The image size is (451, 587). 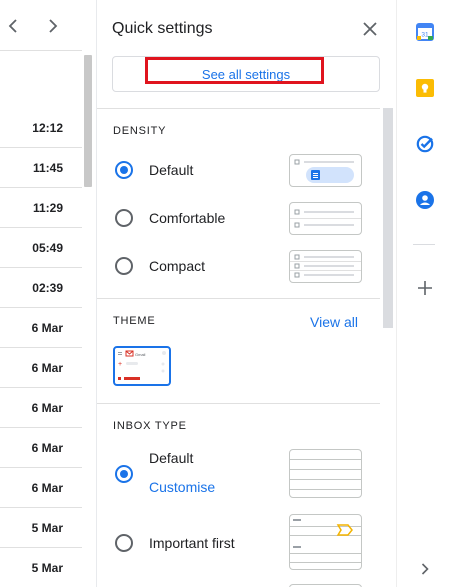 What do you see at coordinates (124, 266) in the screenshot?
I see `density-compact-radio` at bounding box center [124, 266].